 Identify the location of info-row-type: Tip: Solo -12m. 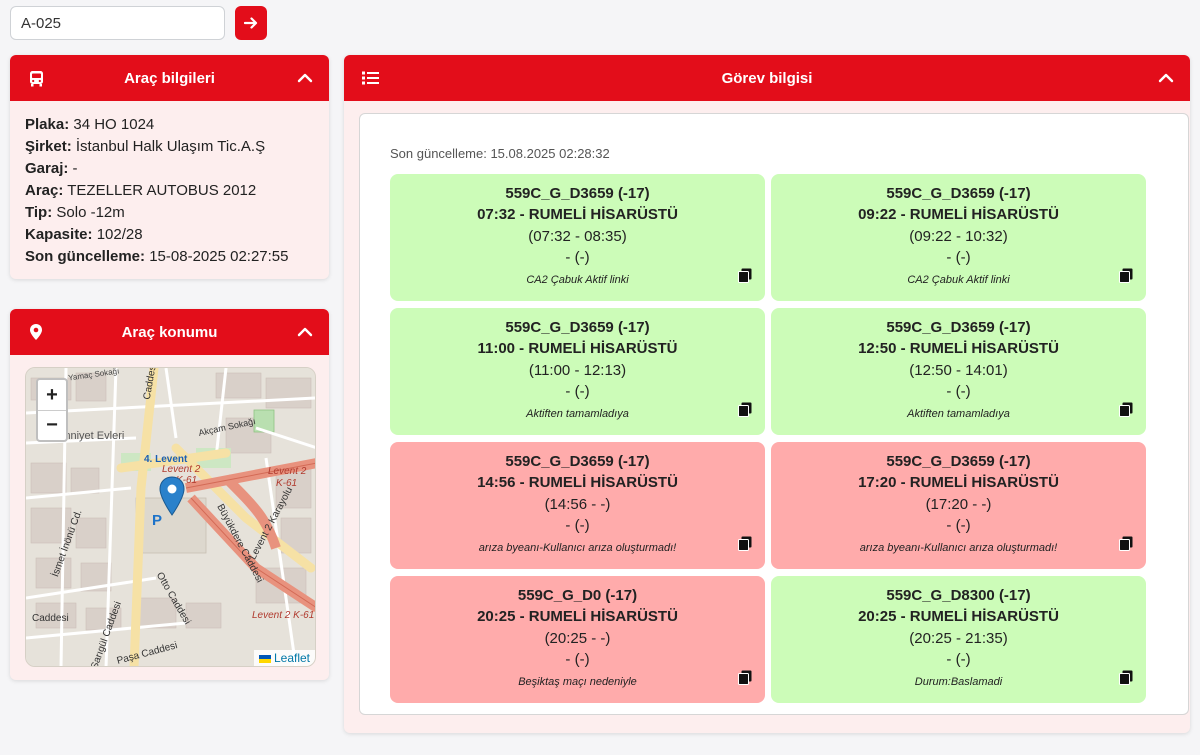
(169, 213).